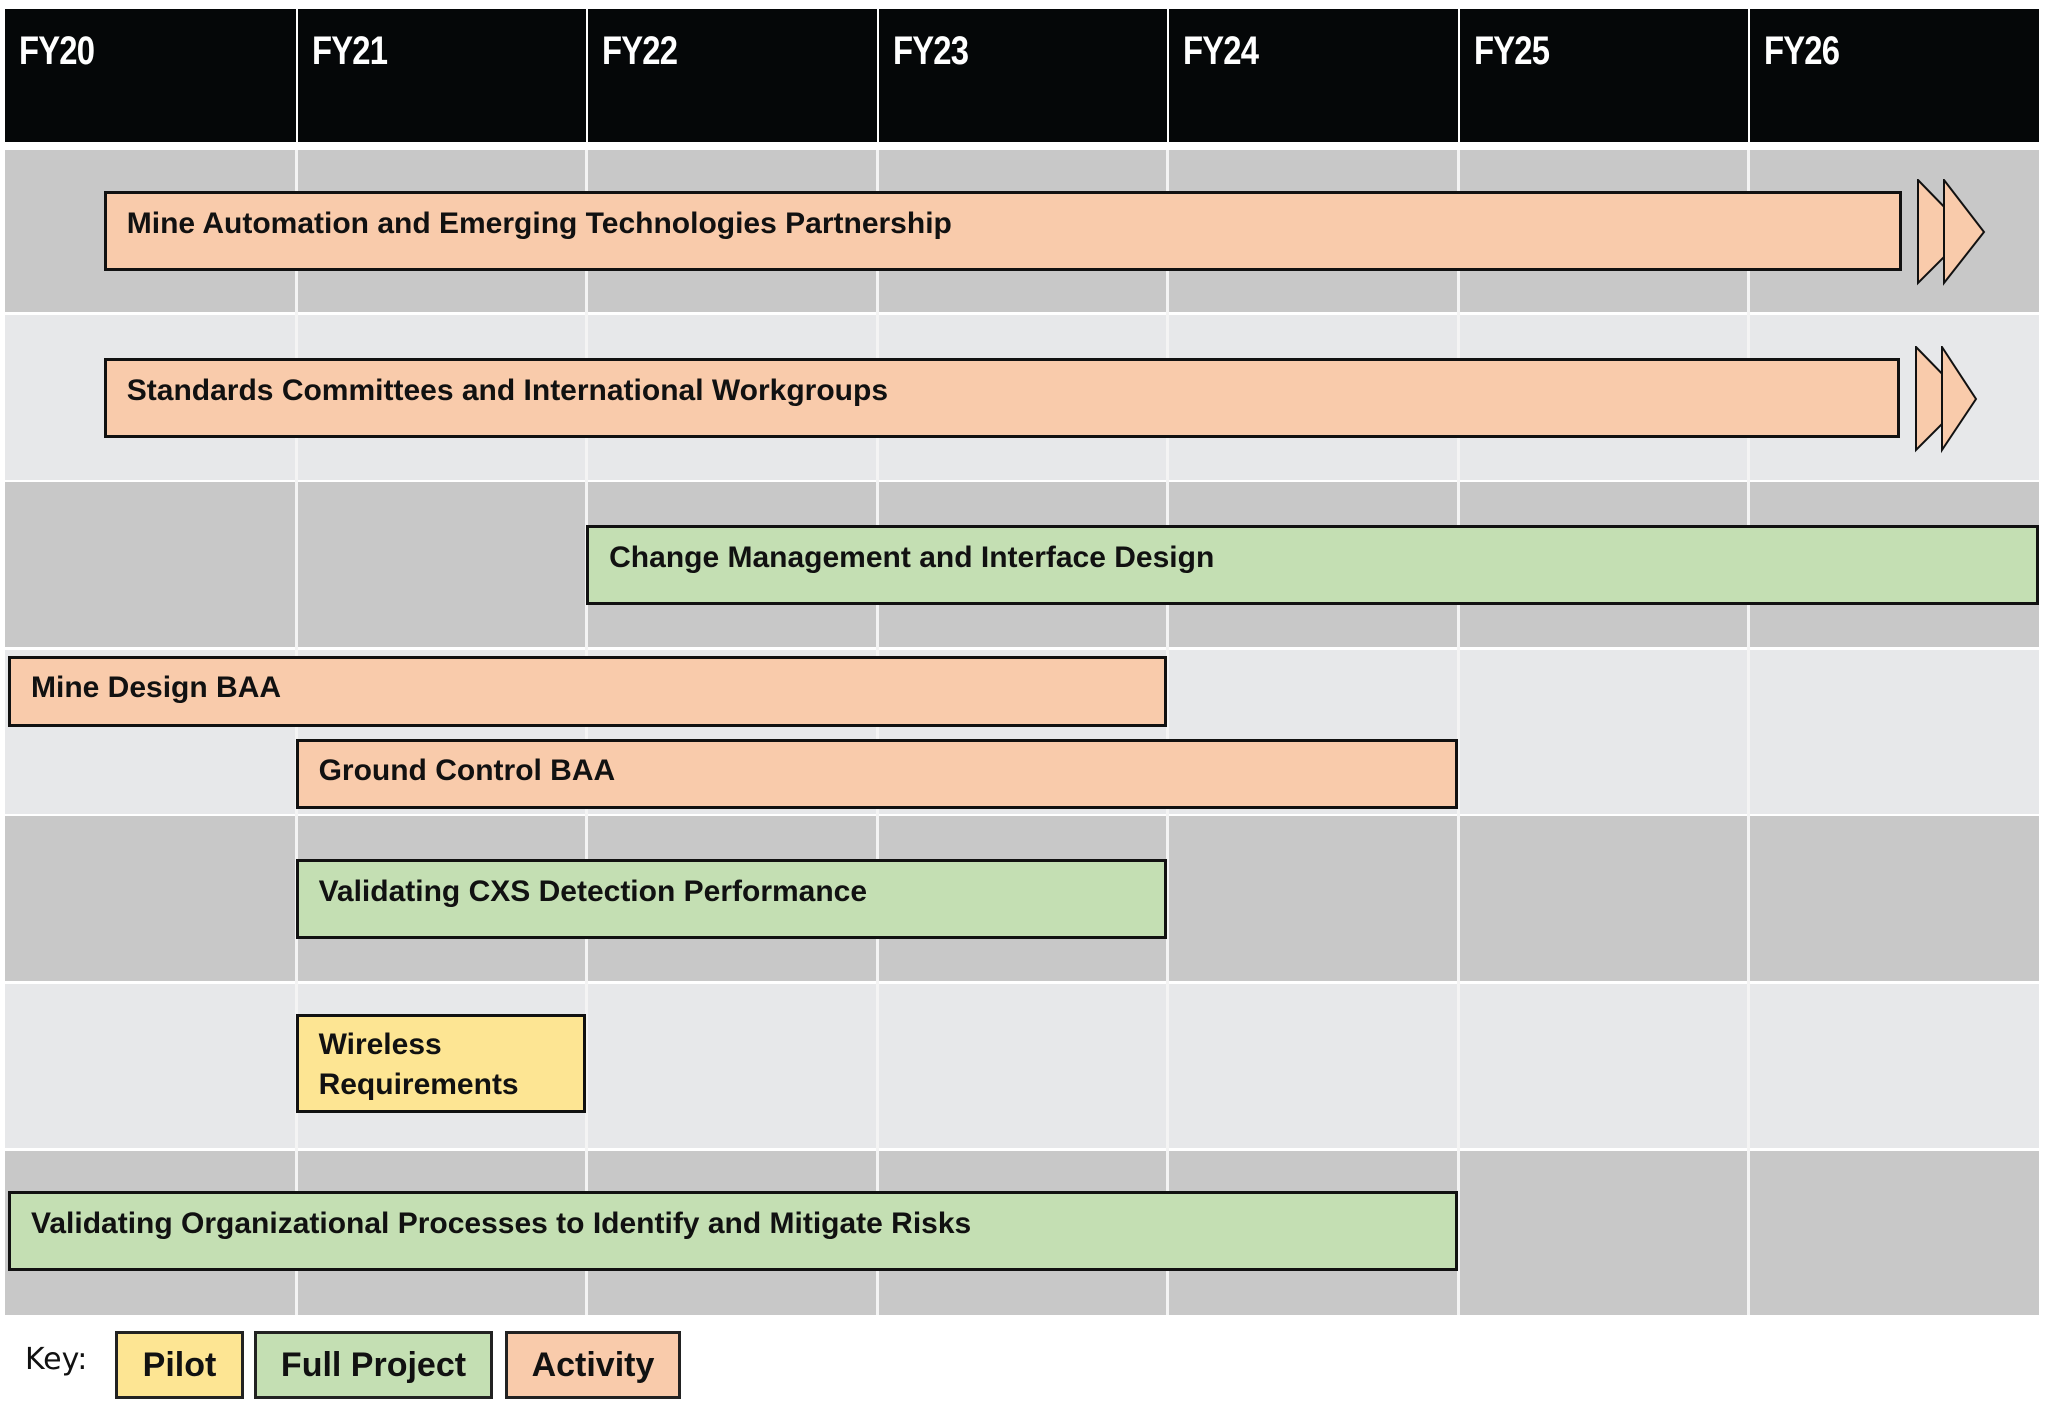 The width and height of the screenshot is (2048, 1407). What do you see at coordinates (1312, 564) in the screenshot?
I see `task-bar: Change Management and Interface Design` at bounding box center [1312, 564].